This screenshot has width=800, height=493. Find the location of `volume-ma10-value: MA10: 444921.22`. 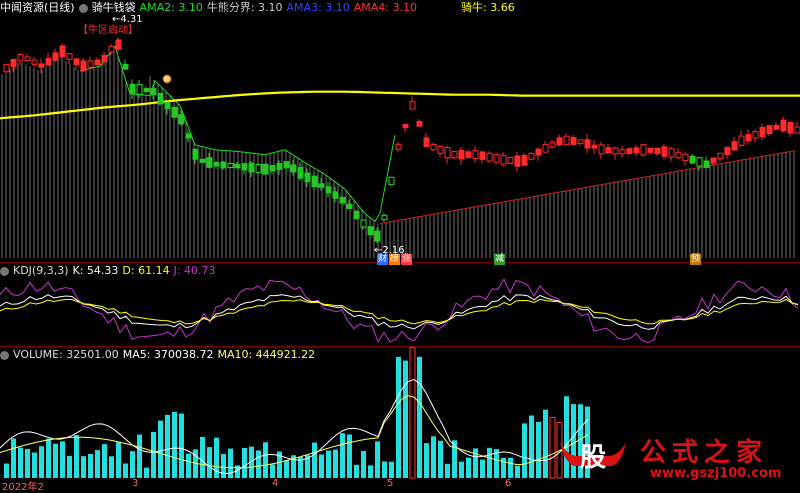

volume-ma10-value: MA10: 444921.22 is located at coordinates (266, 354).